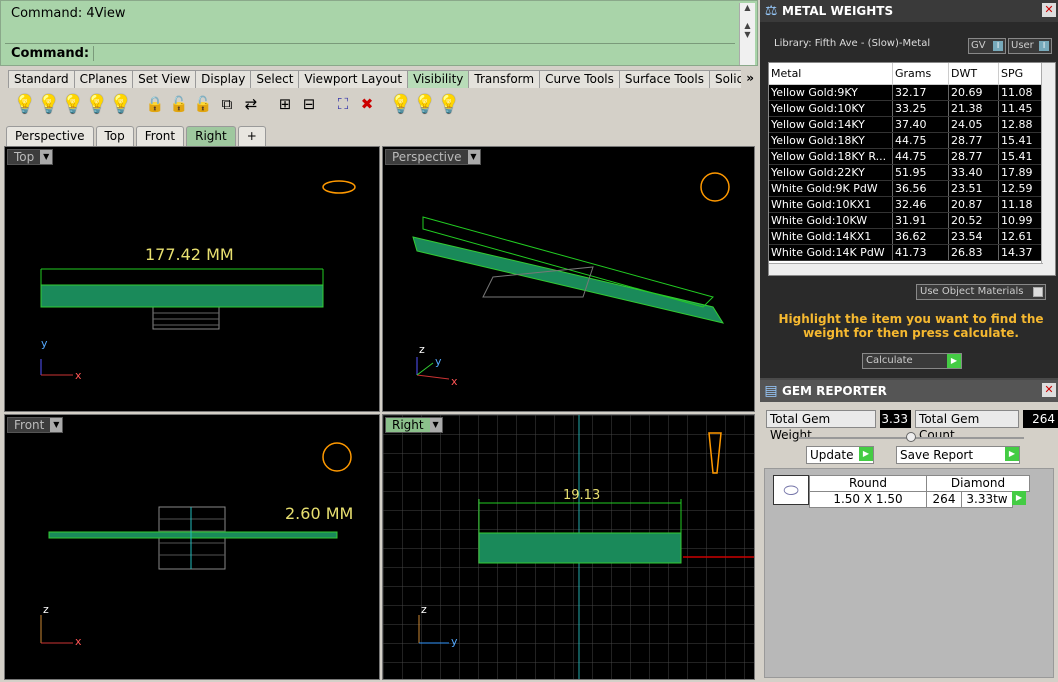  Describe the element at coordinates (30, 157) in the screenshot. I see `viewport-title-top: Top ▼` at that location.